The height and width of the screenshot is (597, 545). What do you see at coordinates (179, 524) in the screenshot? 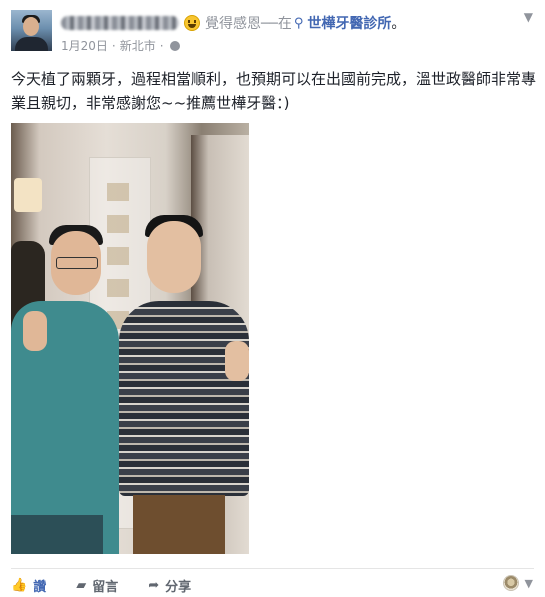
I see `photo-patient-pants` at bounding box center [179, 524].